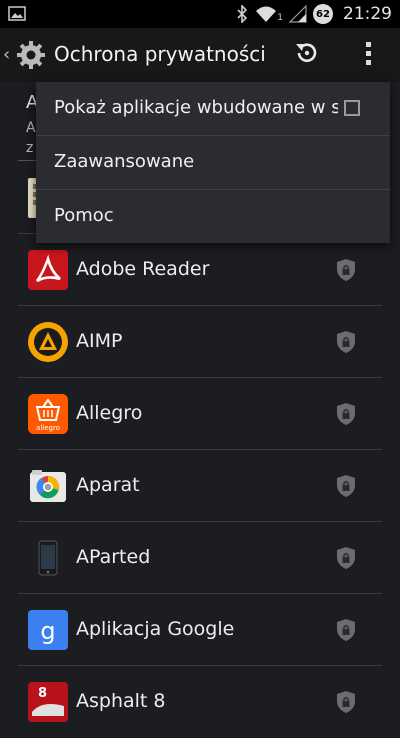  Describe the element at coordinates (213, 217) in the screenshot. I see `menu-item-help: Pomoc` at that location.